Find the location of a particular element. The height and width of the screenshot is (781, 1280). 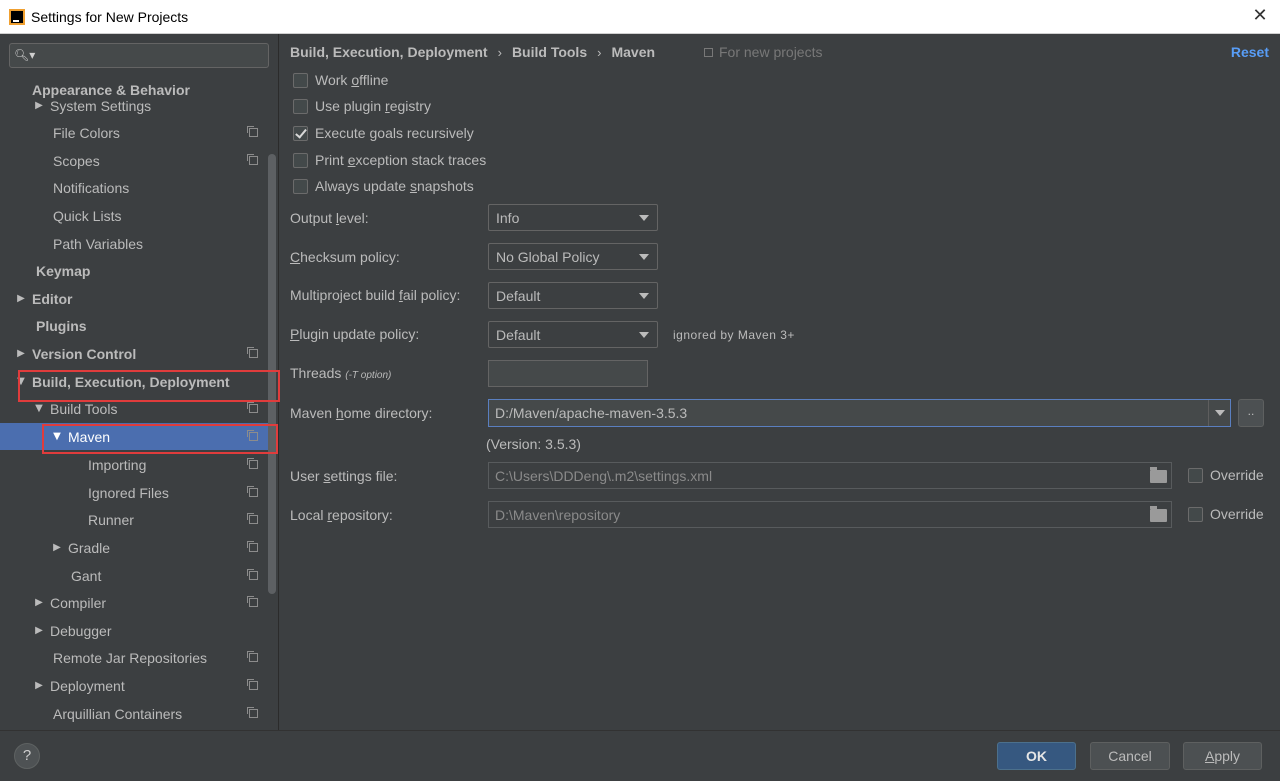

sidebar-scrollbar is located at coordinates (272, 374).